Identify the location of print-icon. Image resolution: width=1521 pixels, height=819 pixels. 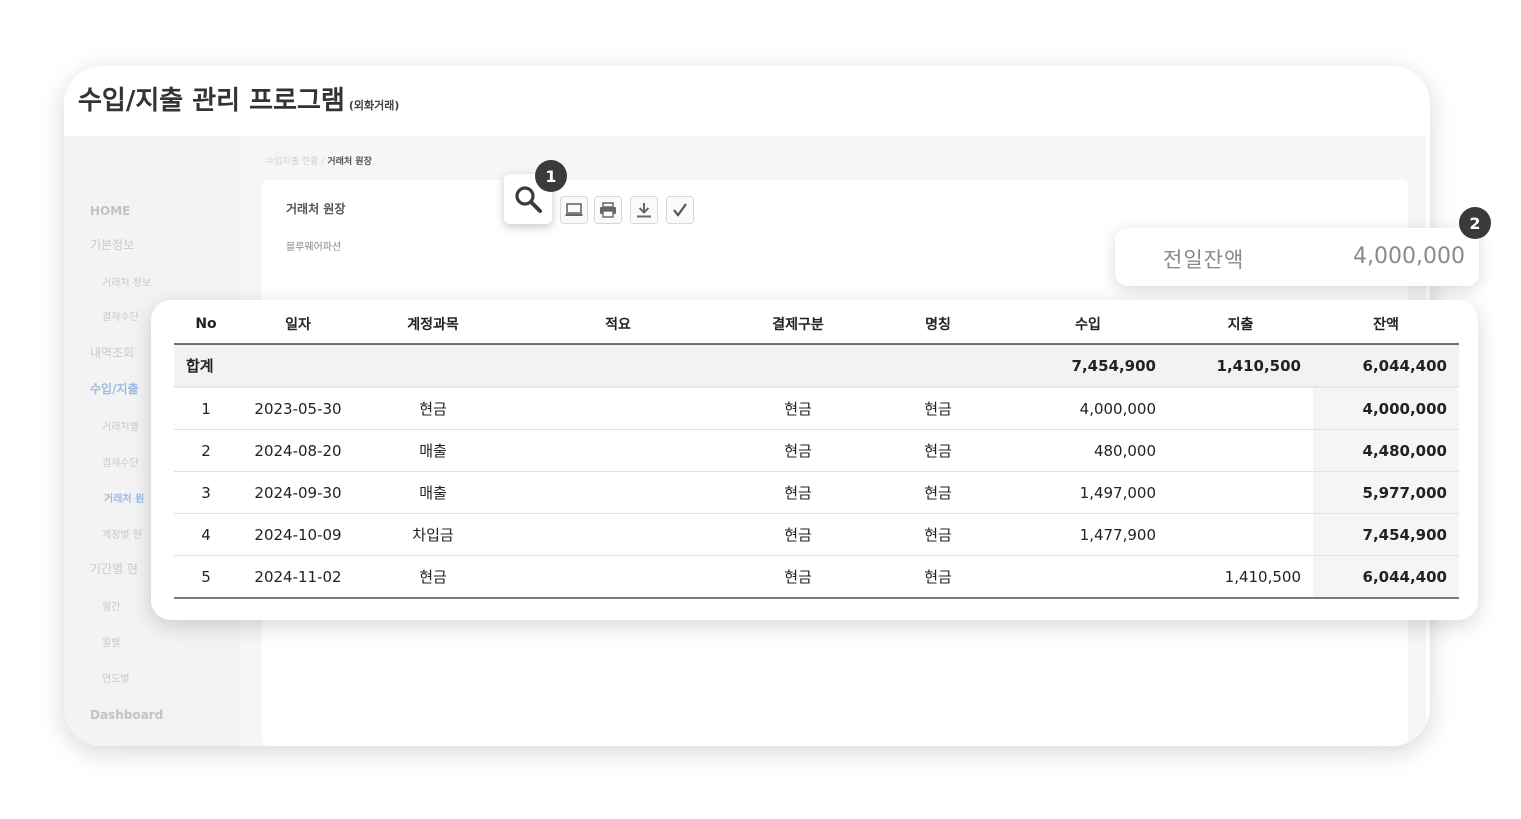
(608, 210).